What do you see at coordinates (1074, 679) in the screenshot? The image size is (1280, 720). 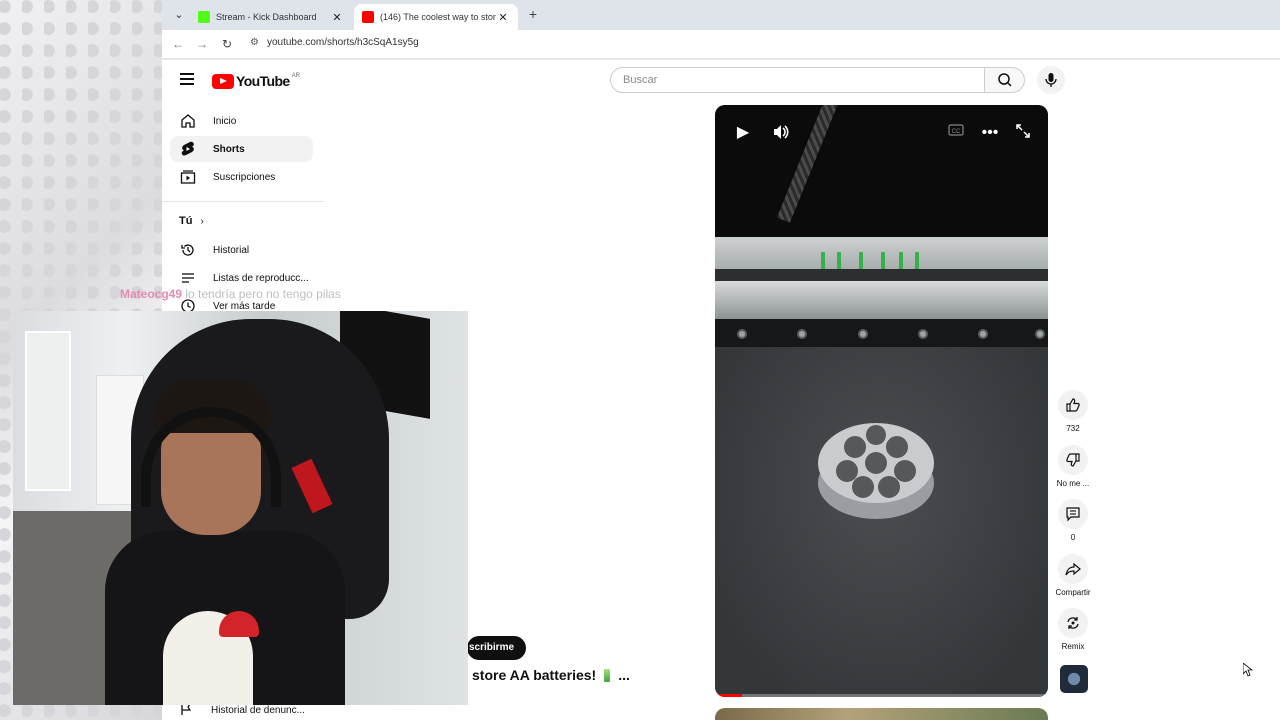 I see `audio-source-thumbnail` at bounding box center [1074, 679].